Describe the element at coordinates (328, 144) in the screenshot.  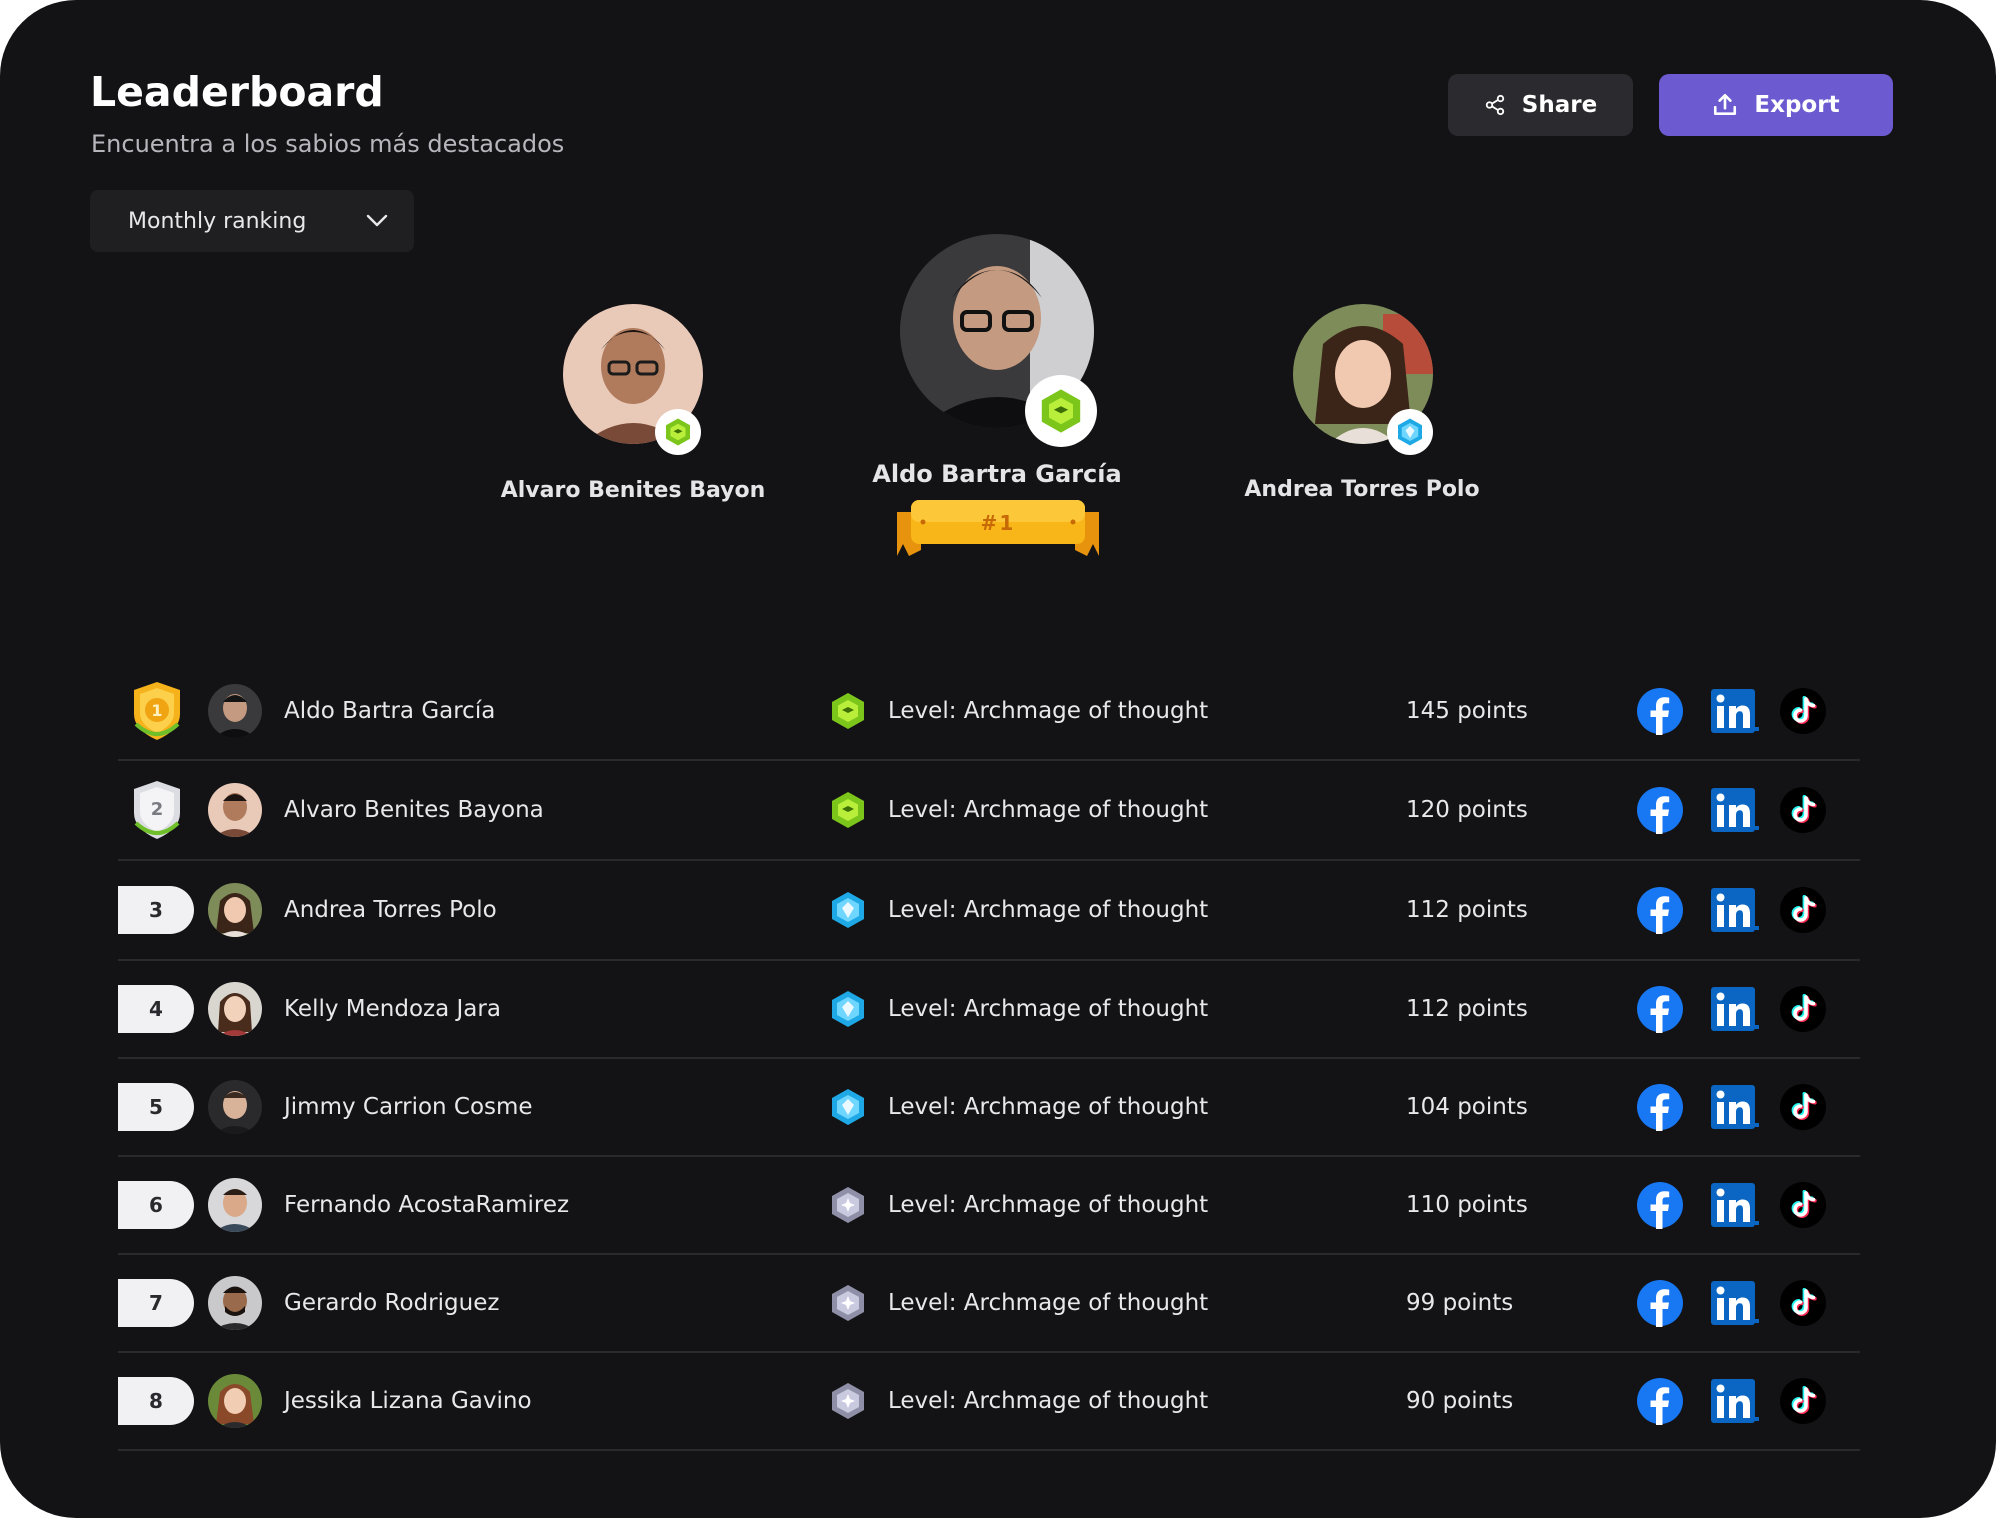
I see `page-subtitle: Encuentra a los sabios más destacados` at that location.